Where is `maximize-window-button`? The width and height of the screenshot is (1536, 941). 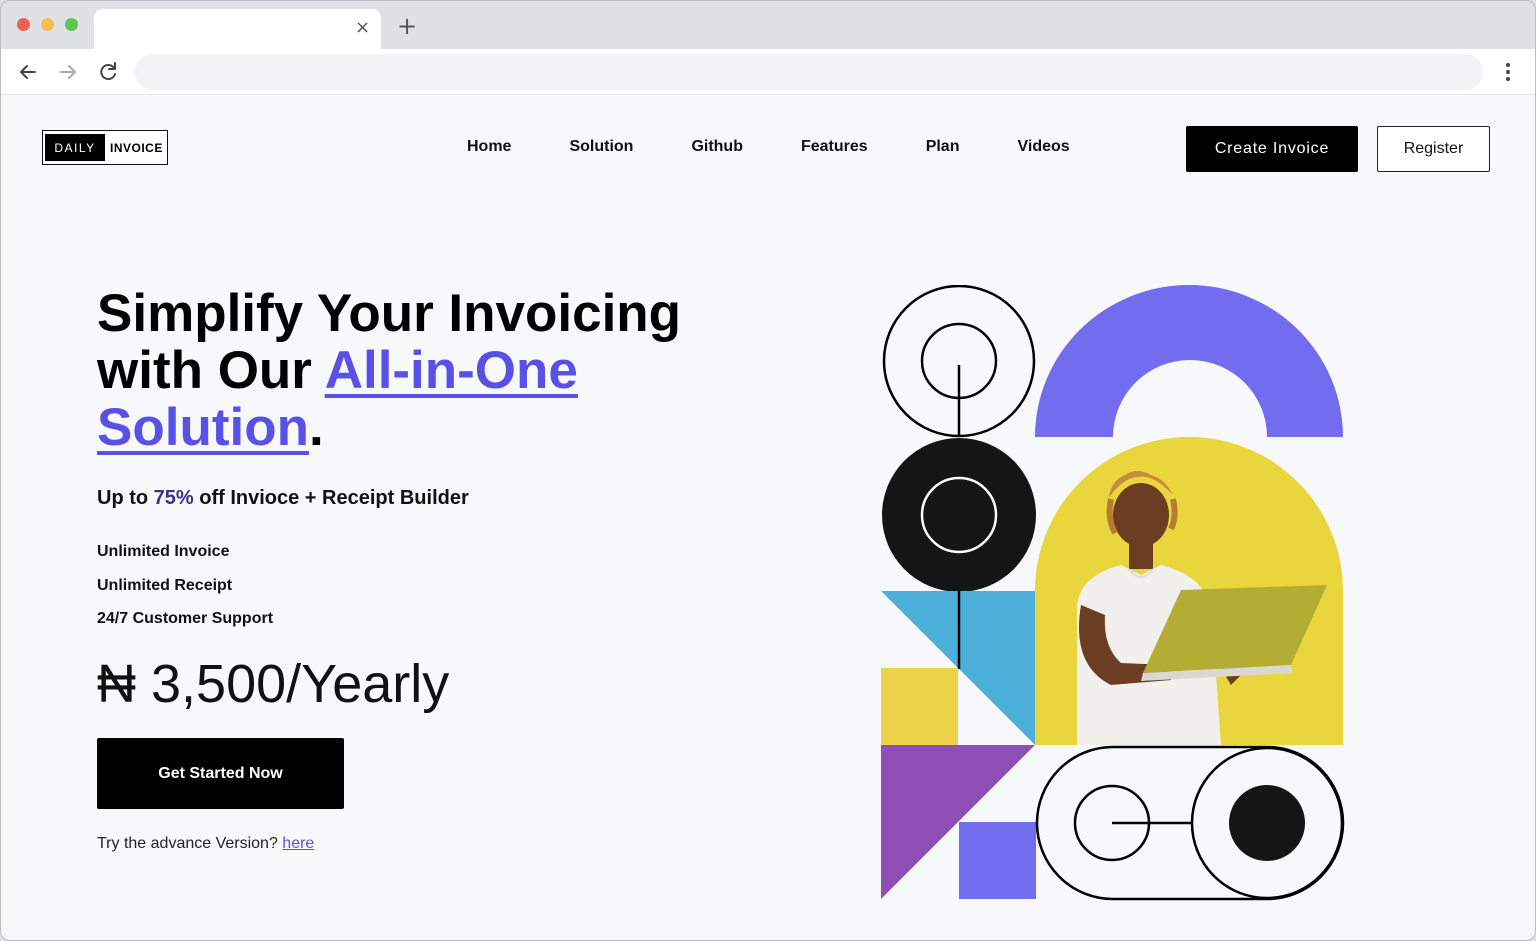
maximize-window-button is located at coordinates (71, 24).